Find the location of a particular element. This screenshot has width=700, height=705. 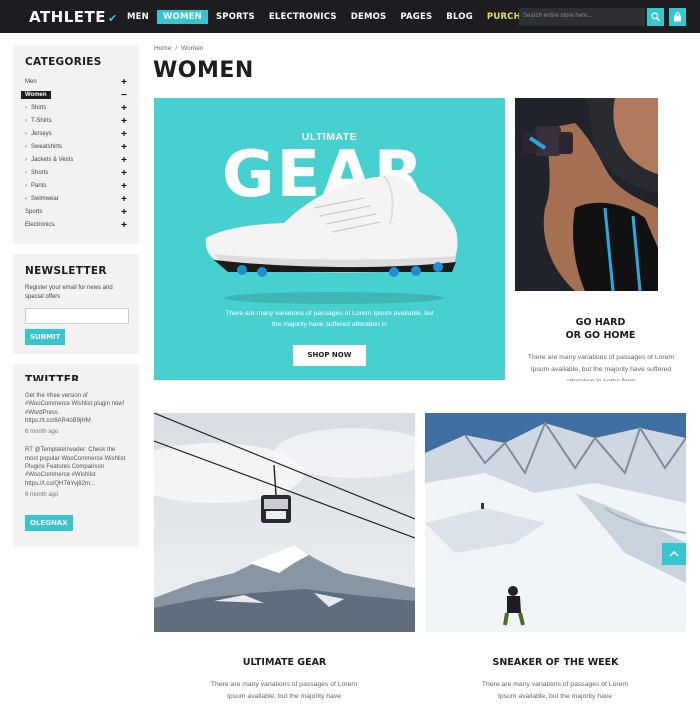

category-item: Women − is located at coordinates (74, 95).